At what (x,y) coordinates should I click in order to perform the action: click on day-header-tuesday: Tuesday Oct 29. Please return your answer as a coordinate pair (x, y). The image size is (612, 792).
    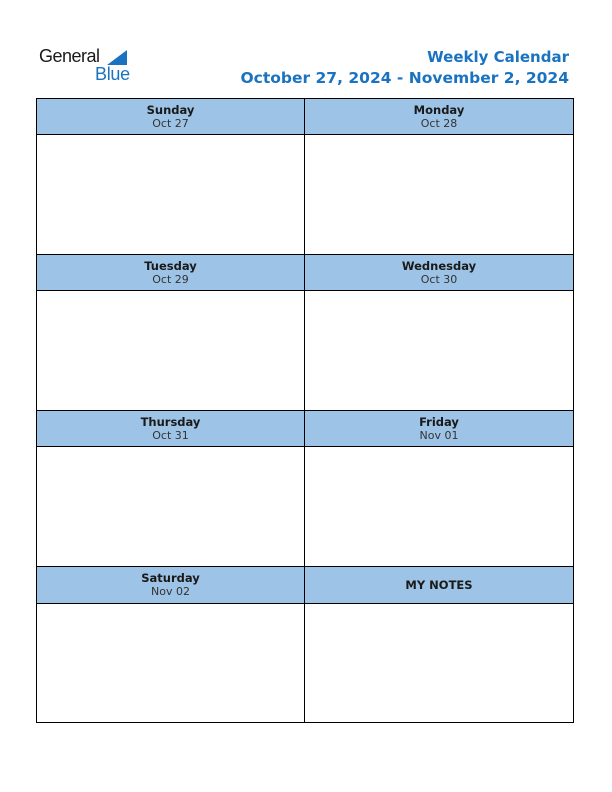
    Looking at the image, I should click on (170, 273).